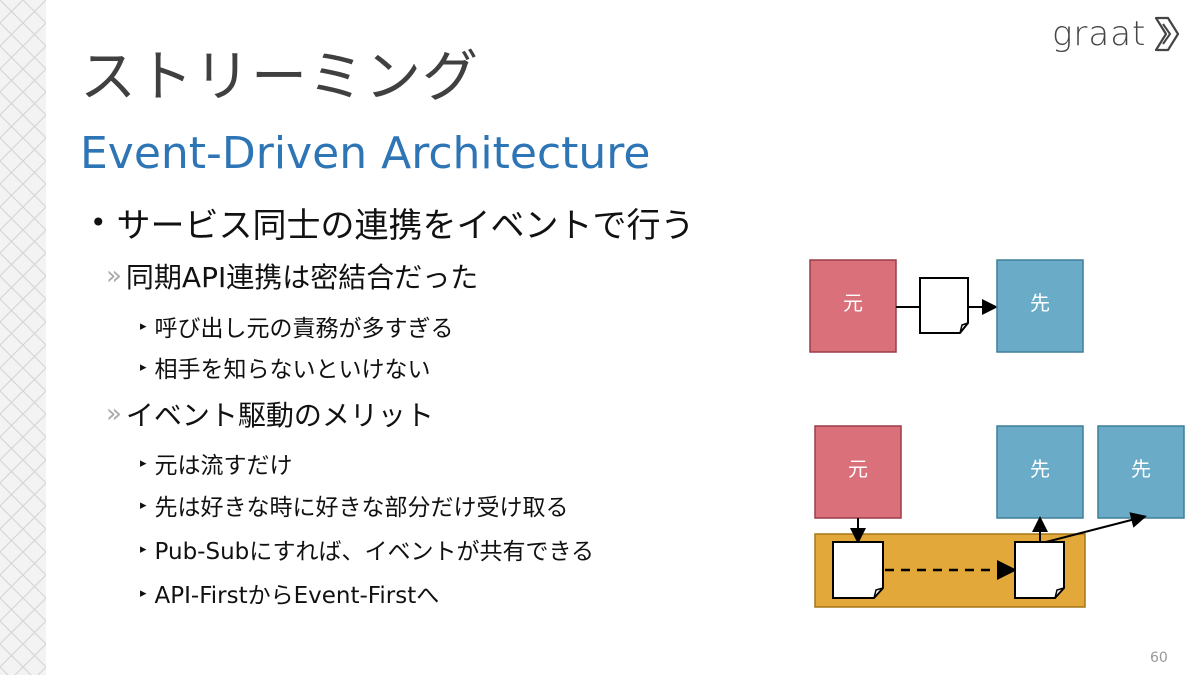 The image size is (1200, 675). I want to click on graat-logo: graat, so click(1117, 34).